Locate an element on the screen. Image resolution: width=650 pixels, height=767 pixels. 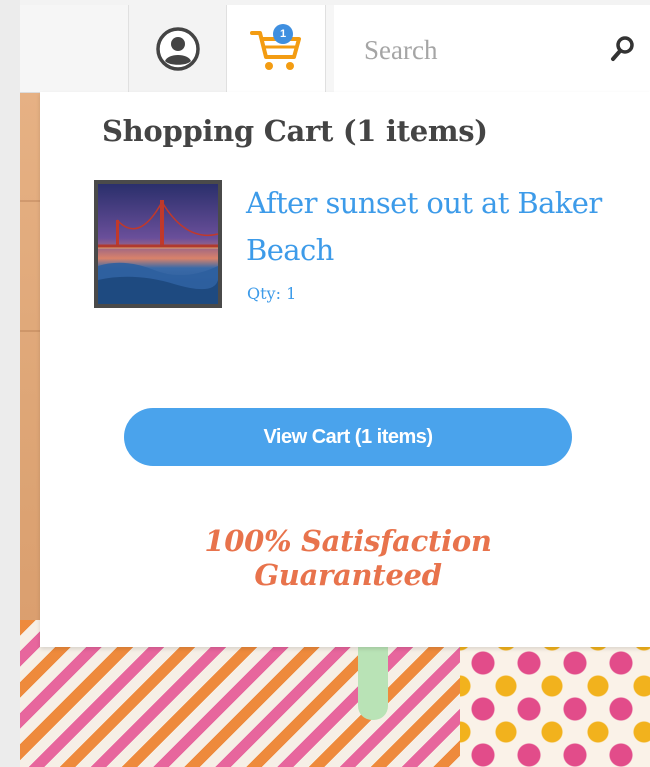
cart-title: Shopping Cart (1 items) is located at coordinates (295, 131).